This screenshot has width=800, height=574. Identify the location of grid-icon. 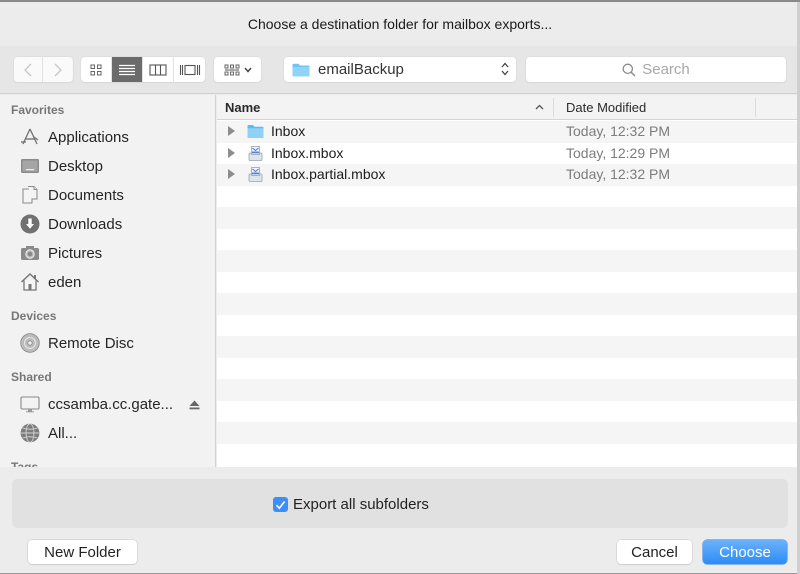
(96, 69).